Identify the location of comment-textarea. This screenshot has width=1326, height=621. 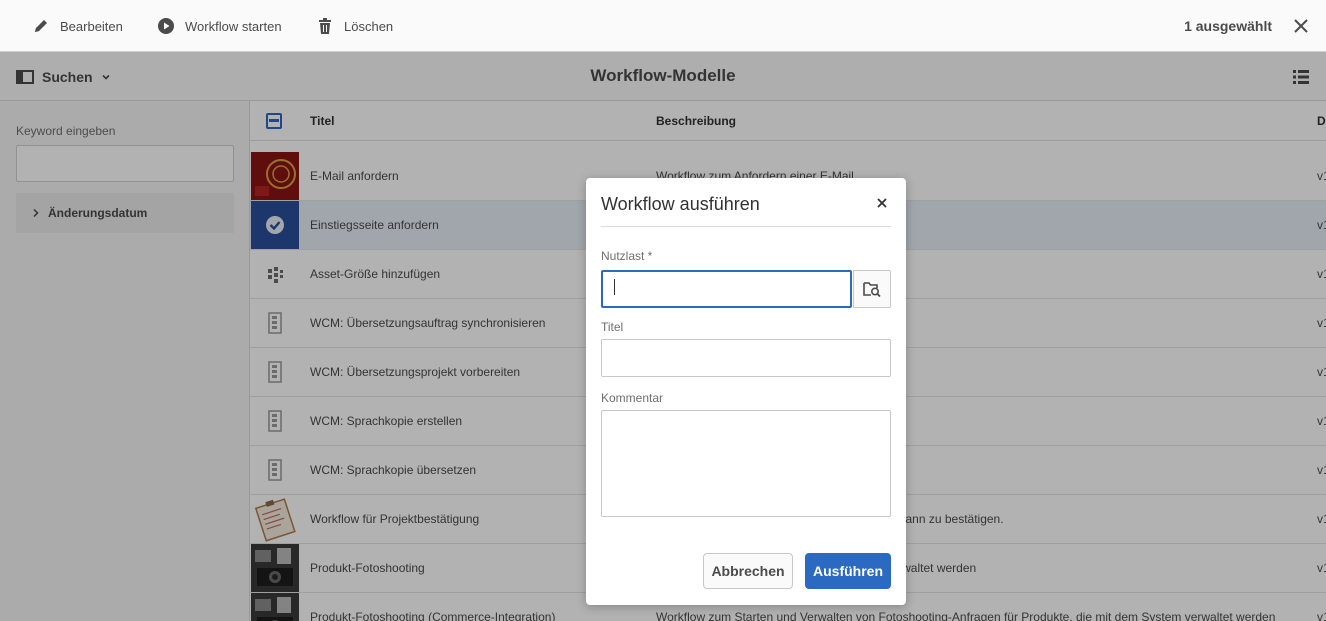
(746, 463).